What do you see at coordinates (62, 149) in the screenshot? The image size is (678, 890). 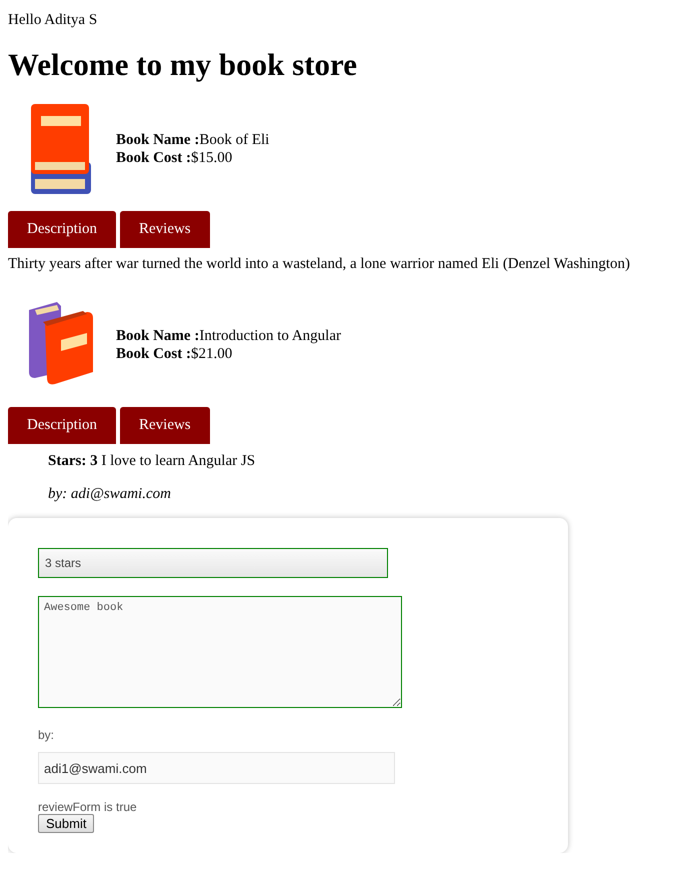 I see `book-icon` at bounding box center [62, 149].